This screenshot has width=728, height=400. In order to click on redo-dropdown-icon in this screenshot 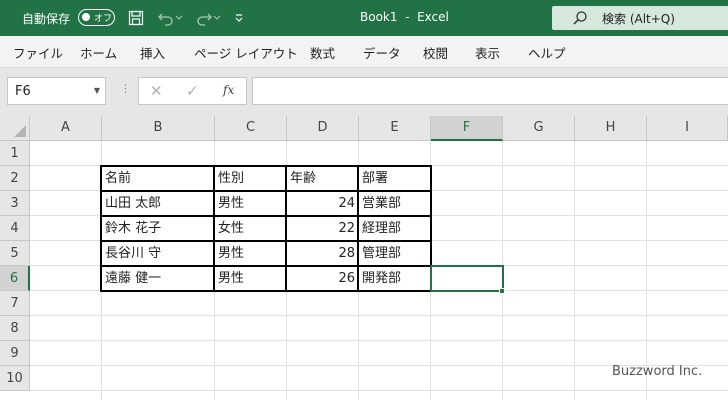, I will do `click(217, 18)`.